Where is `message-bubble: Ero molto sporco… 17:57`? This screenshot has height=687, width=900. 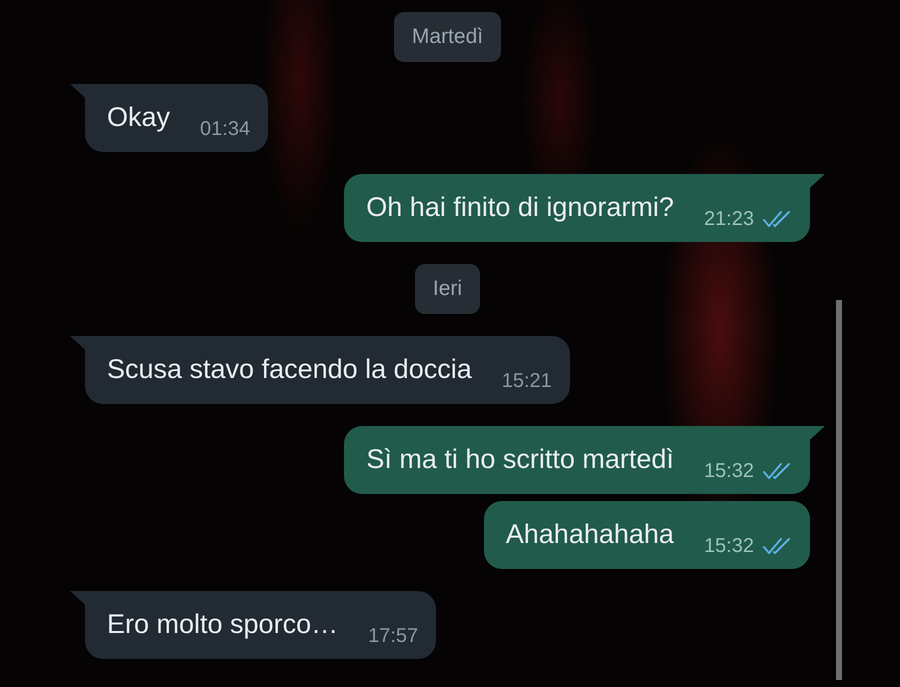
message-bubble: Ero molto sporco… 17:57 is located at coordinates (253, 625).